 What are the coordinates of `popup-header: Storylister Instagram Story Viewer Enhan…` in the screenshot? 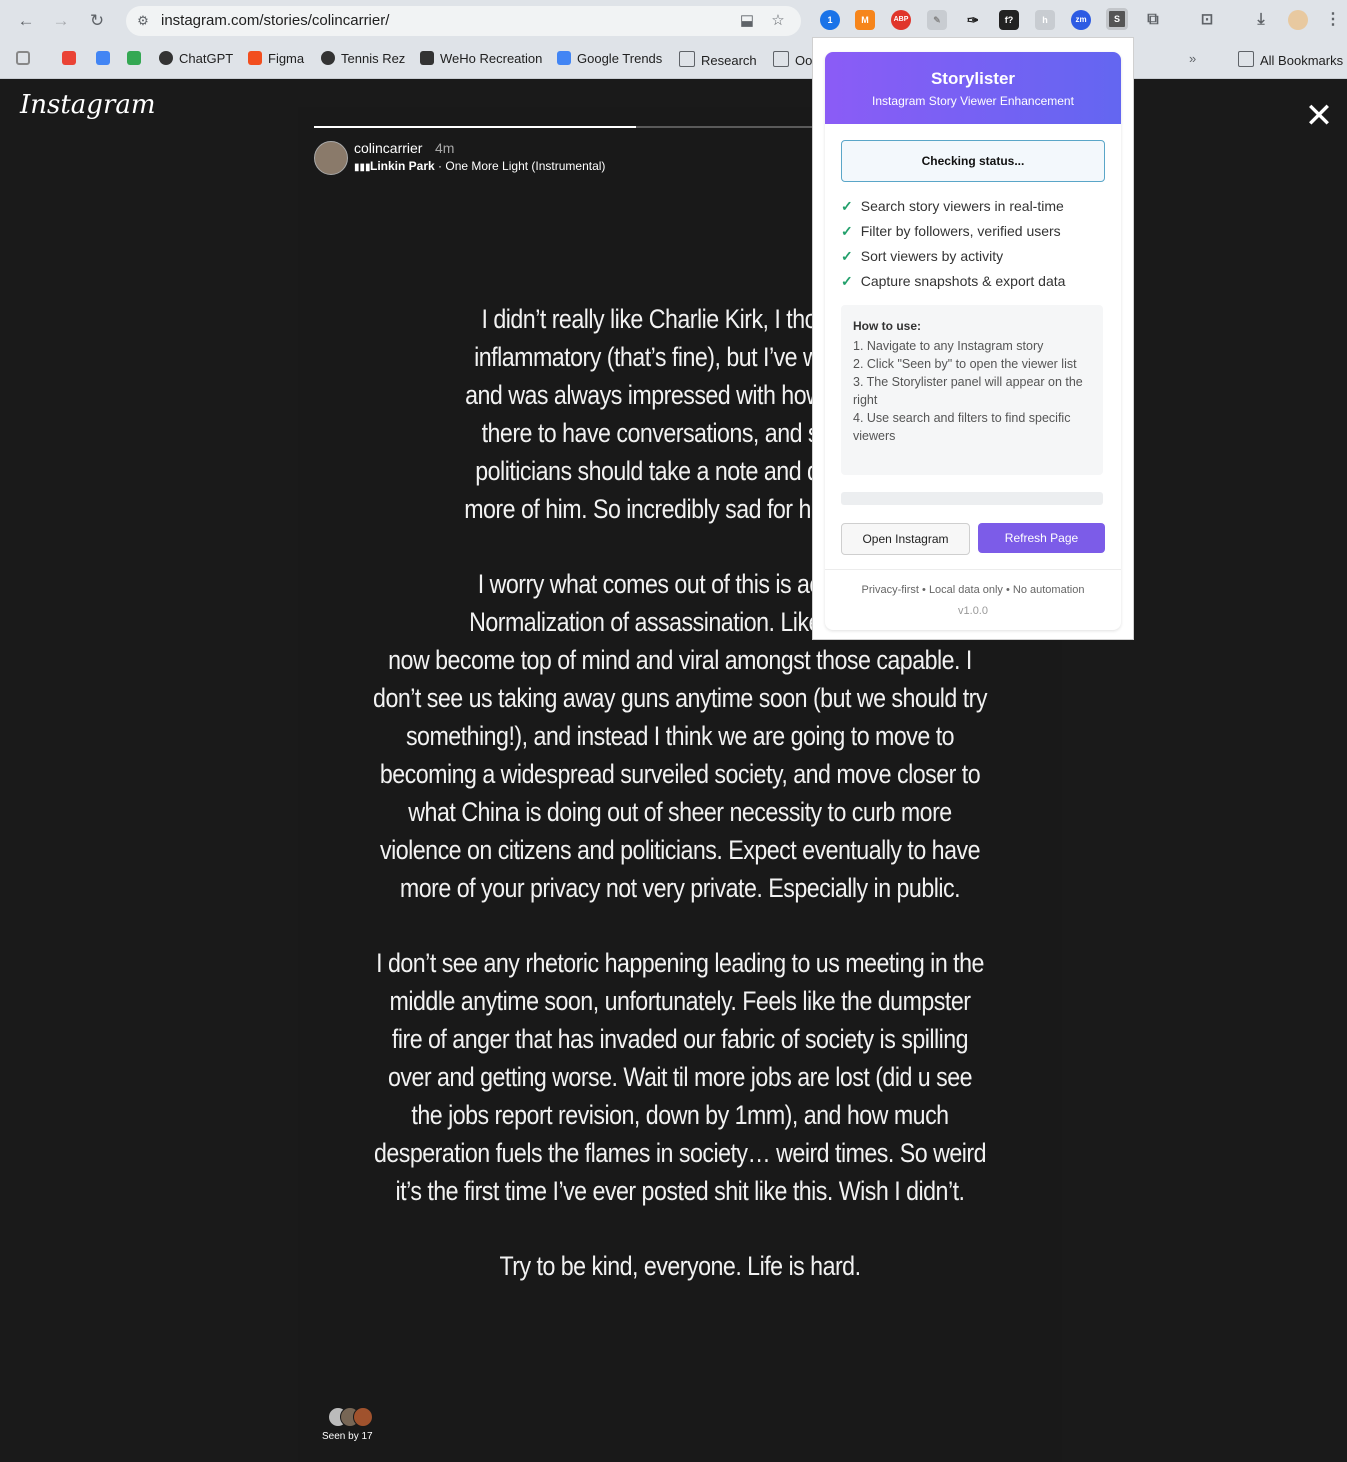 It's located at (973, 88).